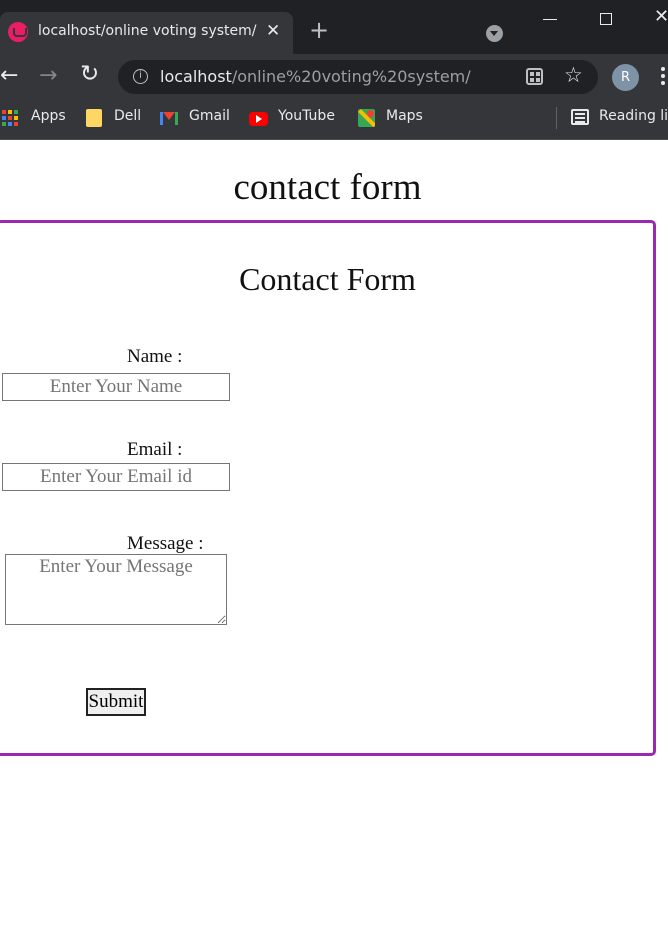 This screenshot has height=951, width=668. I want to click on bookmark-star-icon: ☆, so click(573, 75).